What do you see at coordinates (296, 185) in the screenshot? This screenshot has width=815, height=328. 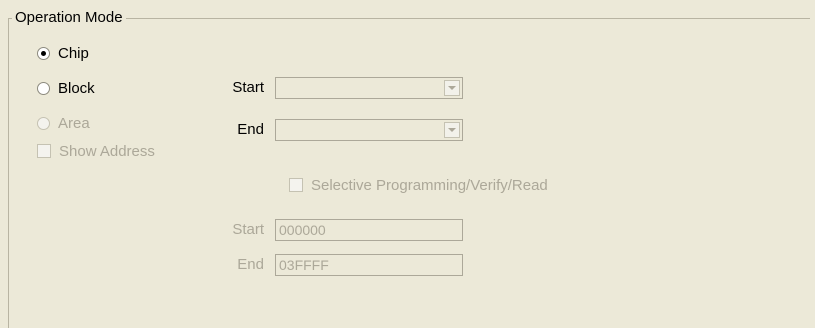 I see `selective-programming-checkbox-box` at bounding box center [296, 185].